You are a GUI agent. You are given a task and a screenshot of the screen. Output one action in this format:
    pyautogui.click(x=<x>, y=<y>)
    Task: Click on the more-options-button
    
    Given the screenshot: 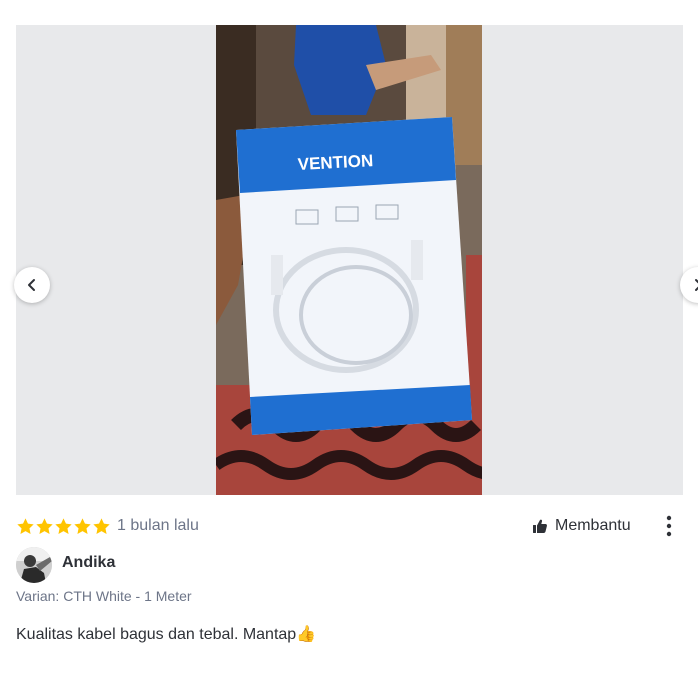 What is the action you would take?
    pyautogui.click(x=669, y=526)
    